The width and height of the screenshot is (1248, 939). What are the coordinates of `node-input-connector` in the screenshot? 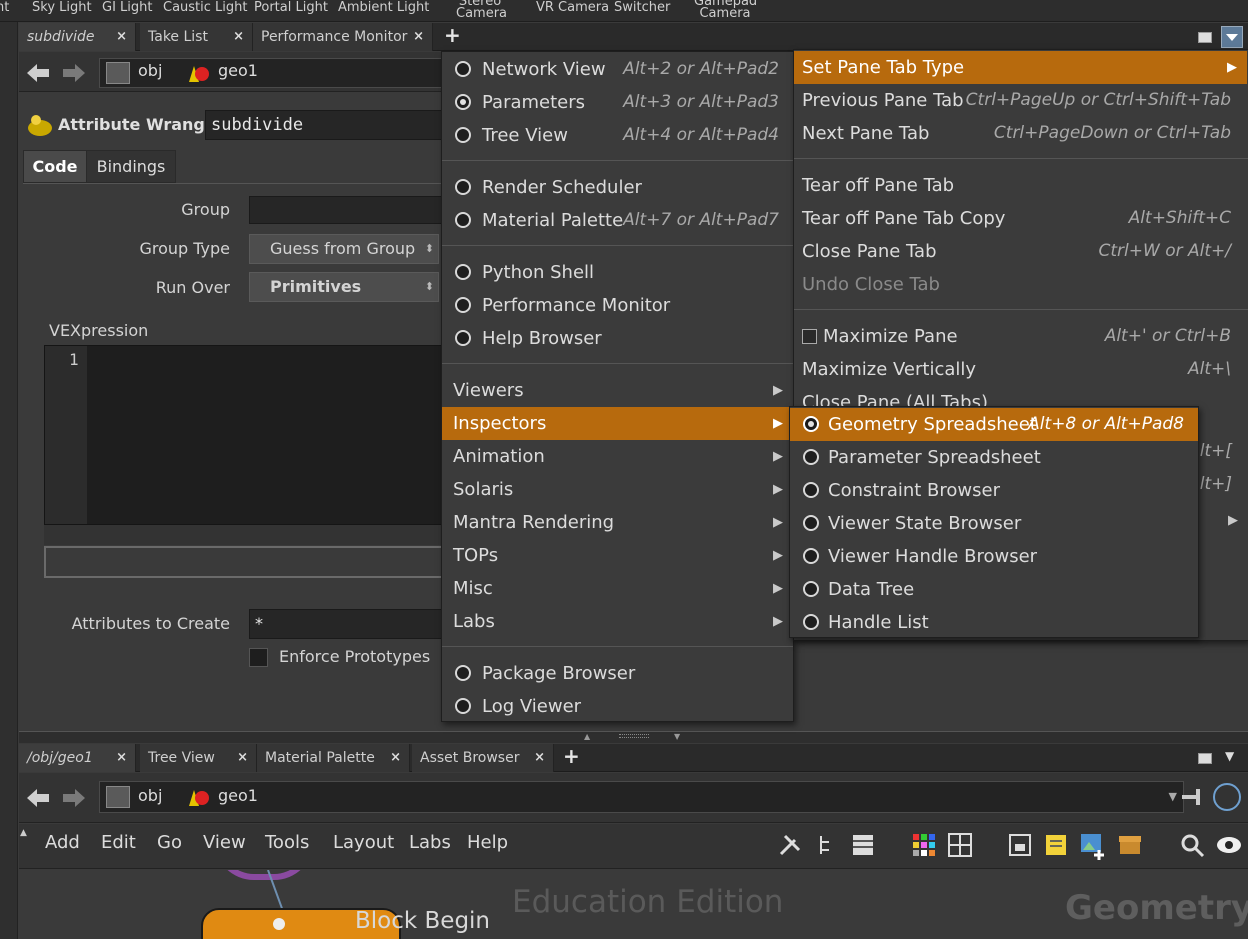 It's located at (279, 924).